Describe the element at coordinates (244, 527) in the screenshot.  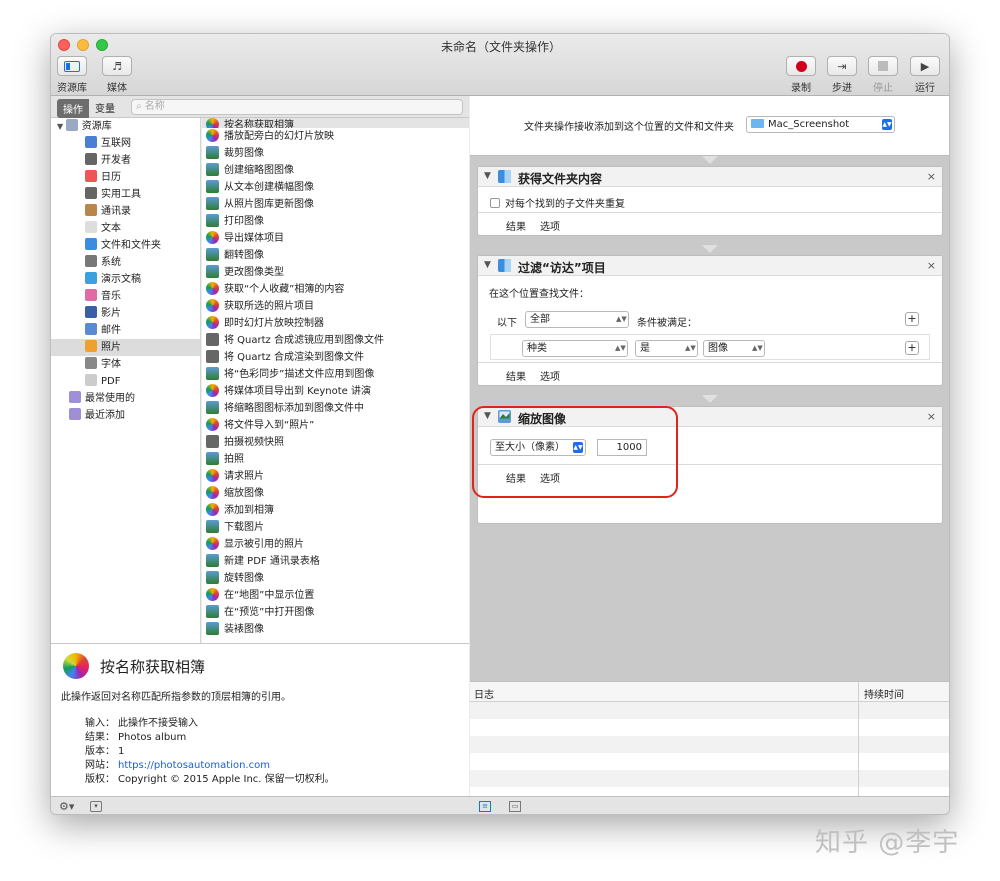
I see `action-list-label: 下载图片` at that location.